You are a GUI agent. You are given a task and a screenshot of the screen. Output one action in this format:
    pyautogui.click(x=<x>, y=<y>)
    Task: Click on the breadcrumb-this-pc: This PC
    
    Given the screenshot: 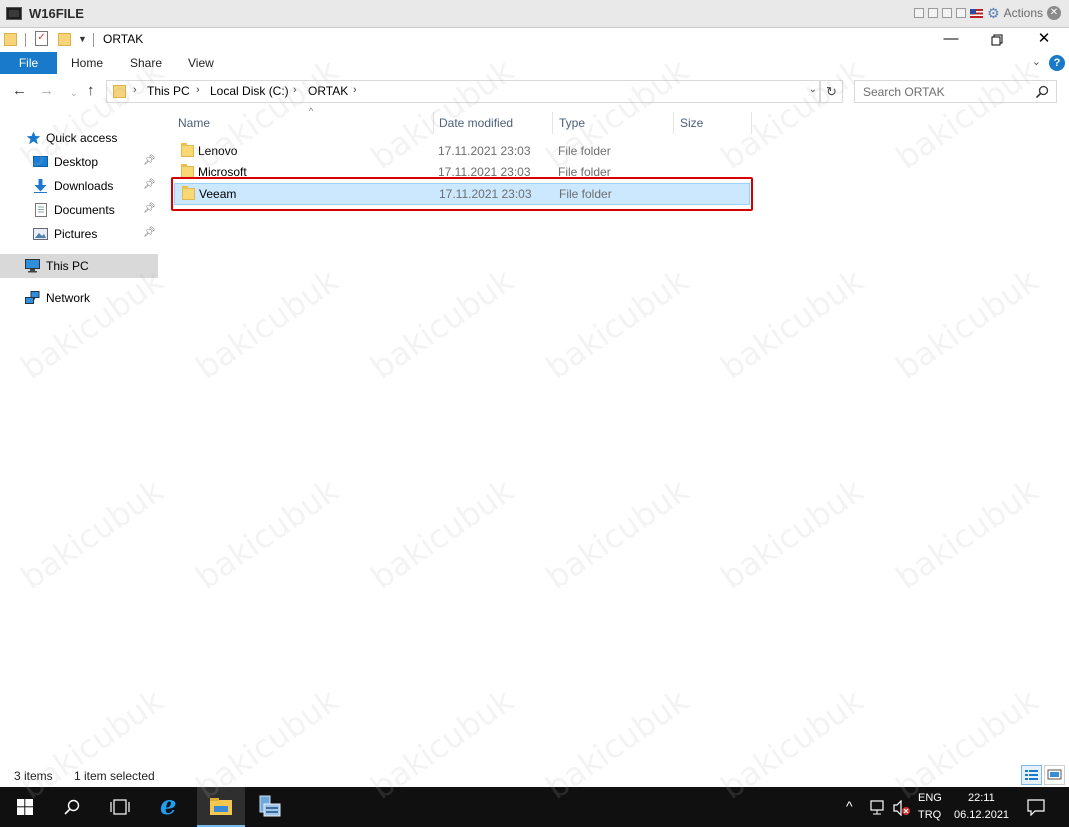 What is the action you would take?
    pyautogui.click(x=168, y=91)
    